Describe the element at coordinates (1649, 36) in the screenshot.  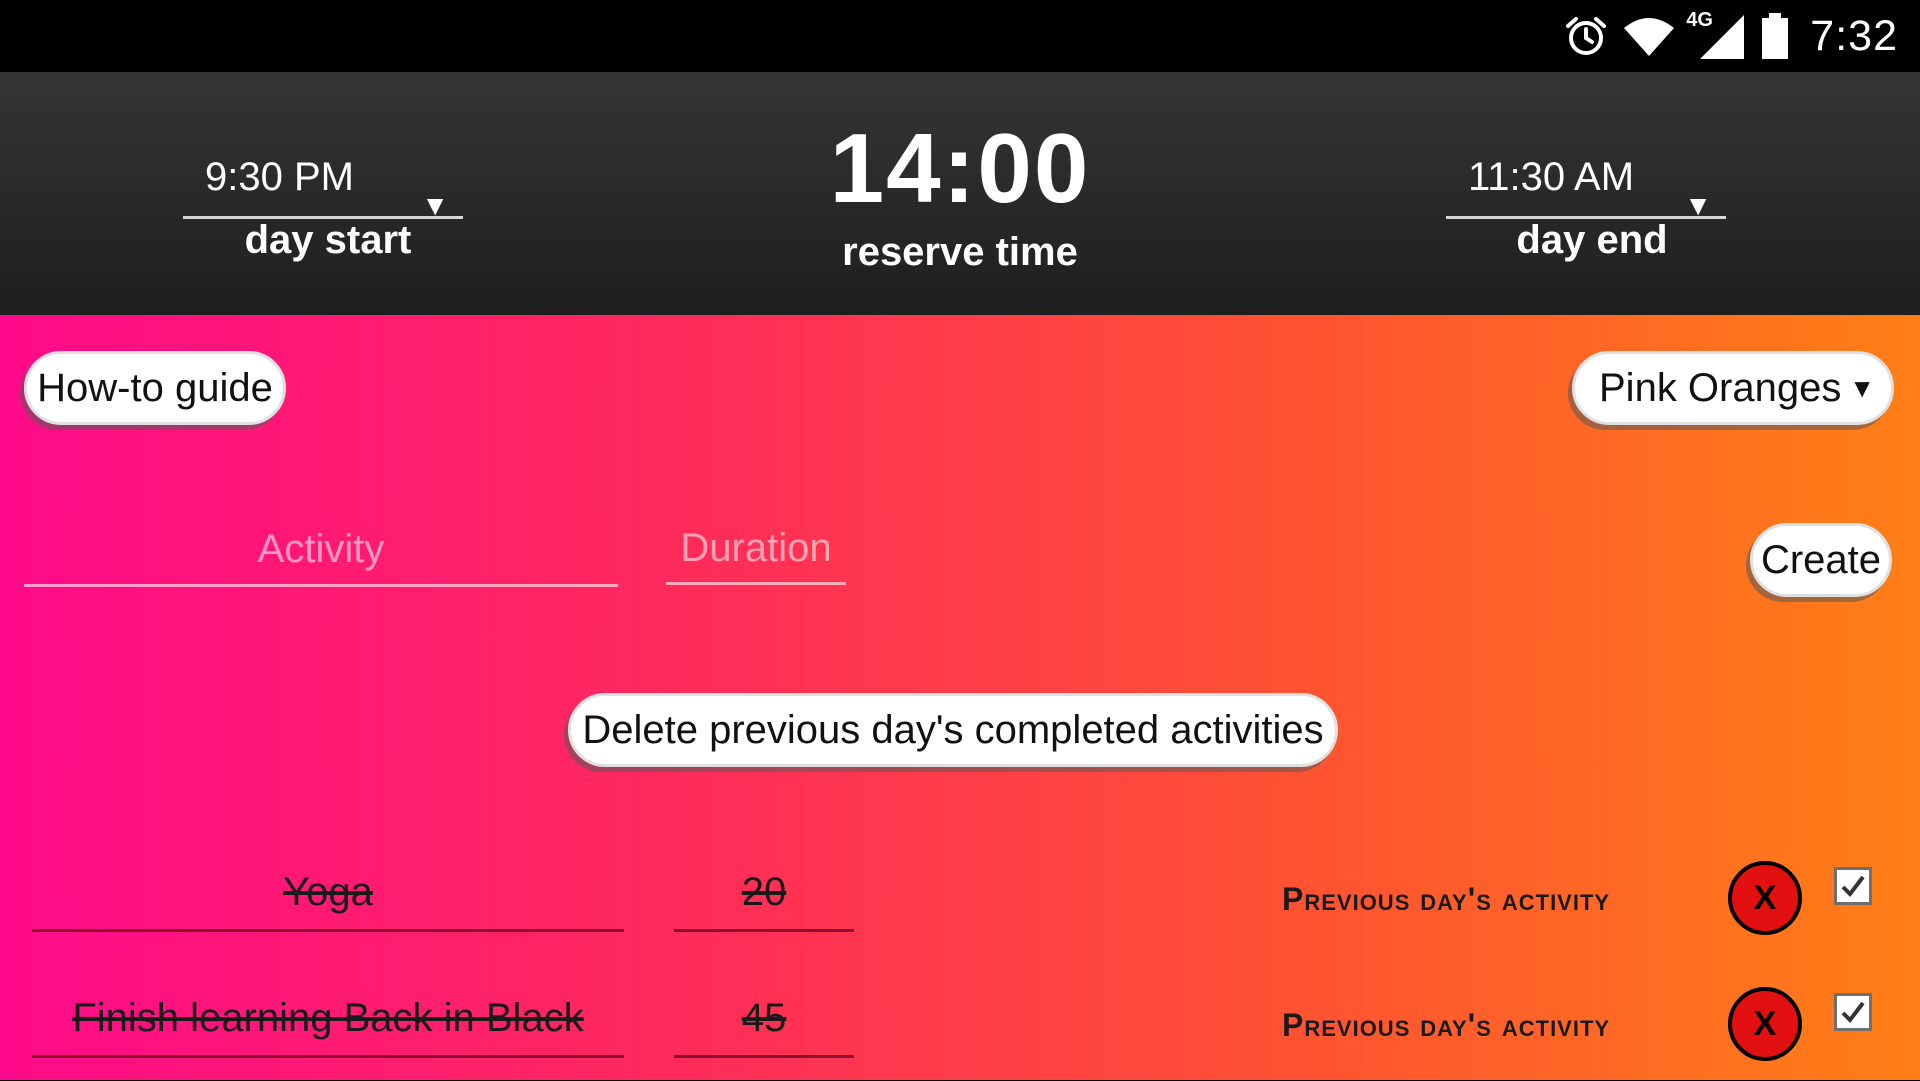
I see `wifi-icon` at that location.